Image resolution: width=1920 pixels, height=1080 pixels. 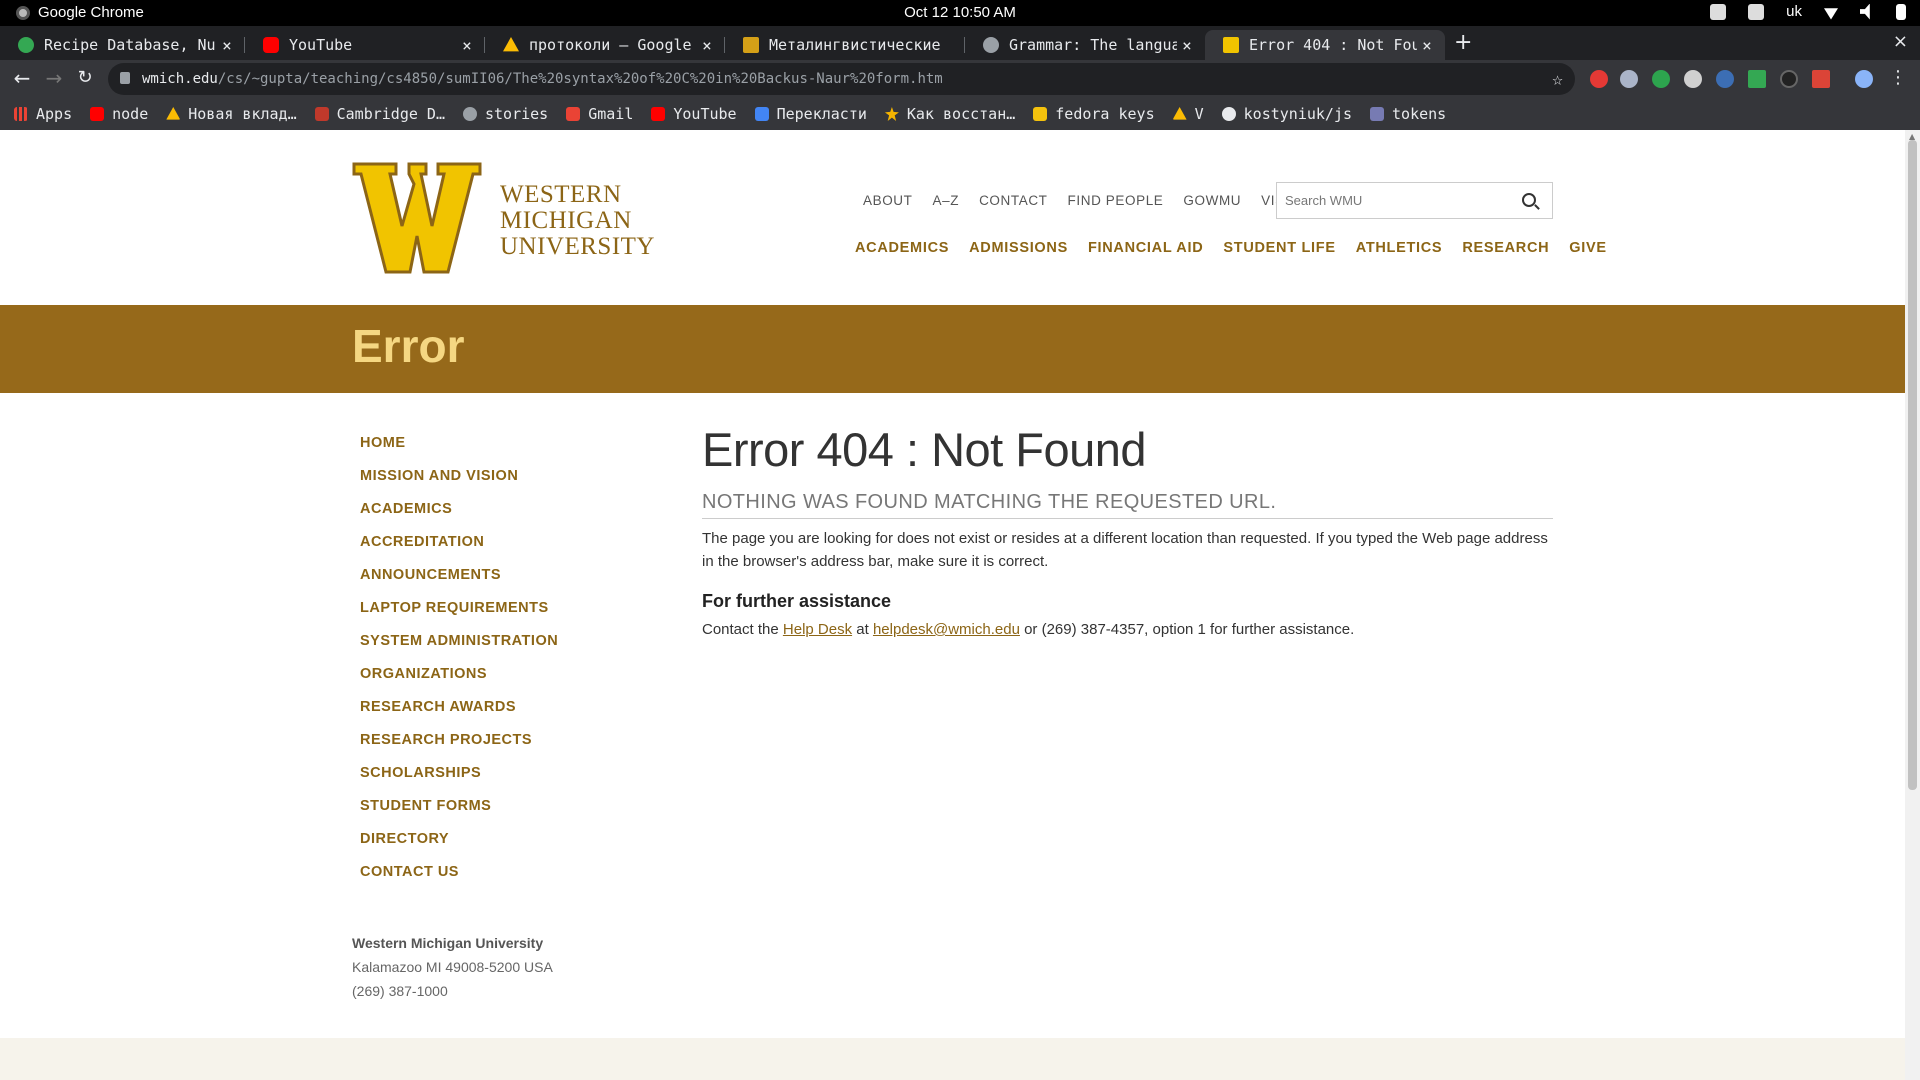 What do you see at coordinates (1188, 114) in the screenshot?
I see `bookmark-v: V` at bounding box center [1188, 114].